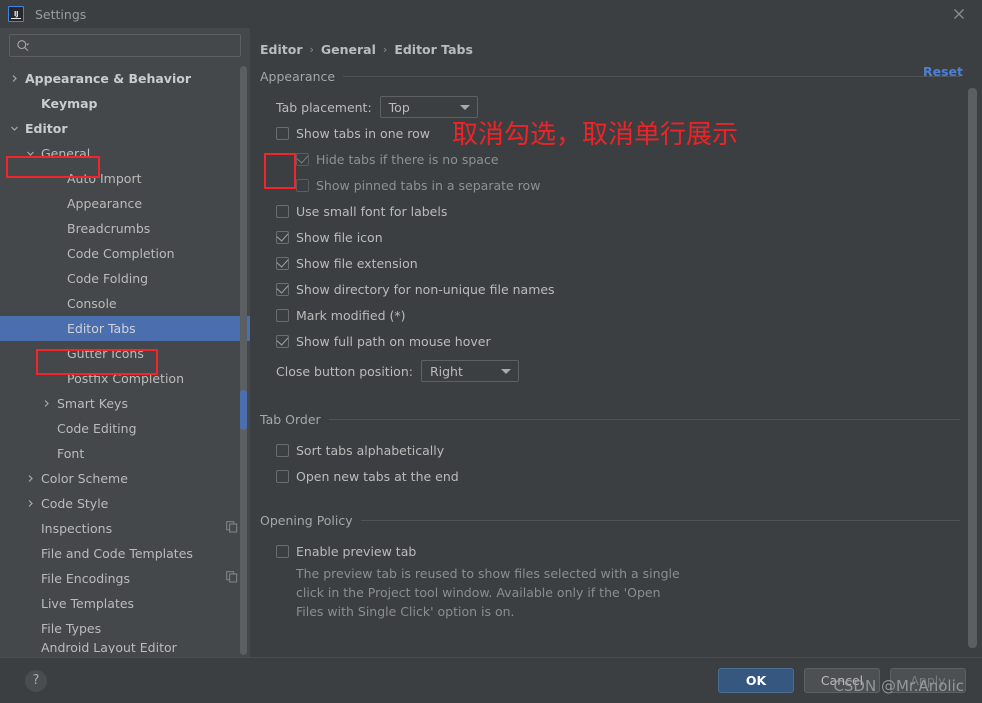 The image size is (982, 703). What do you see at coordinates (372, 211) in the screenshot?
I see `checkbox-label-use-small-font-for-labels: Use small font for labels` at bounding box center [372, 211].